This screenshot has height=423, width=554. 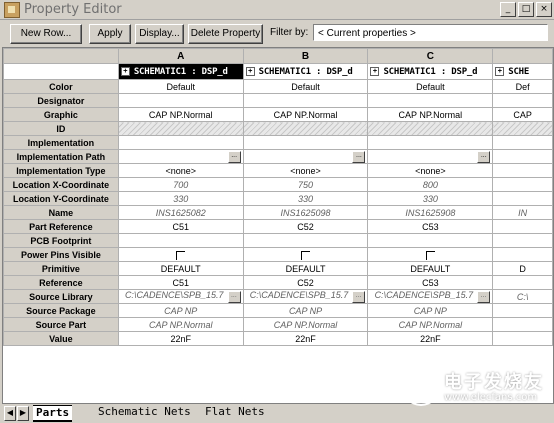 What do you see at coordinates (235, 412) in the screenshot?
I see `tab-flat-nets: Flat Nets` at bounding box center [235, 412].